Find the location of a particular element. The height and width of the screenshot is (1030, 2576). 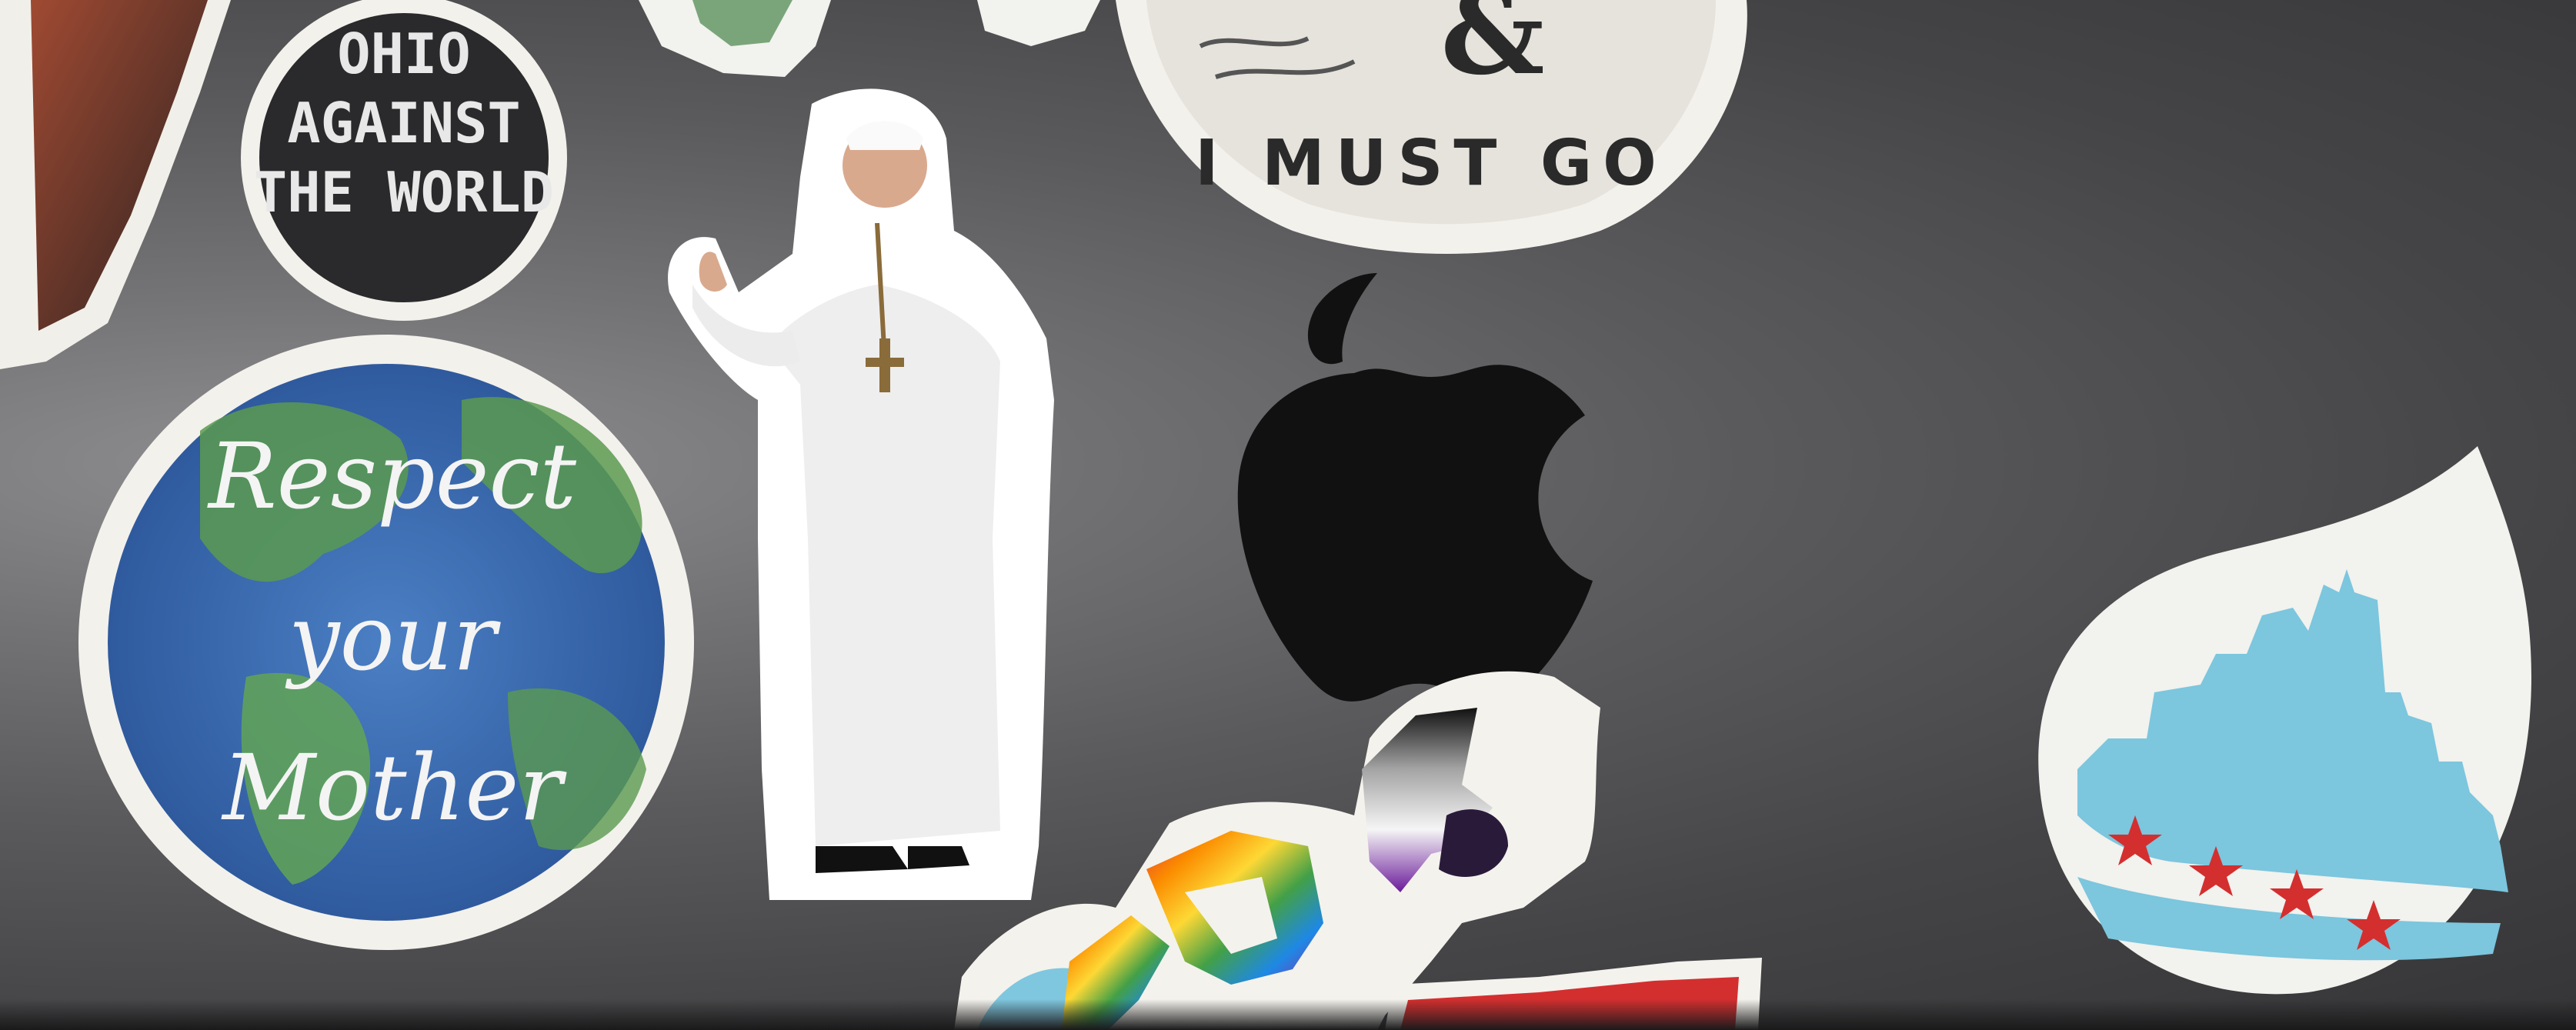

pride-sticker is located at coordinates (1277, 851).